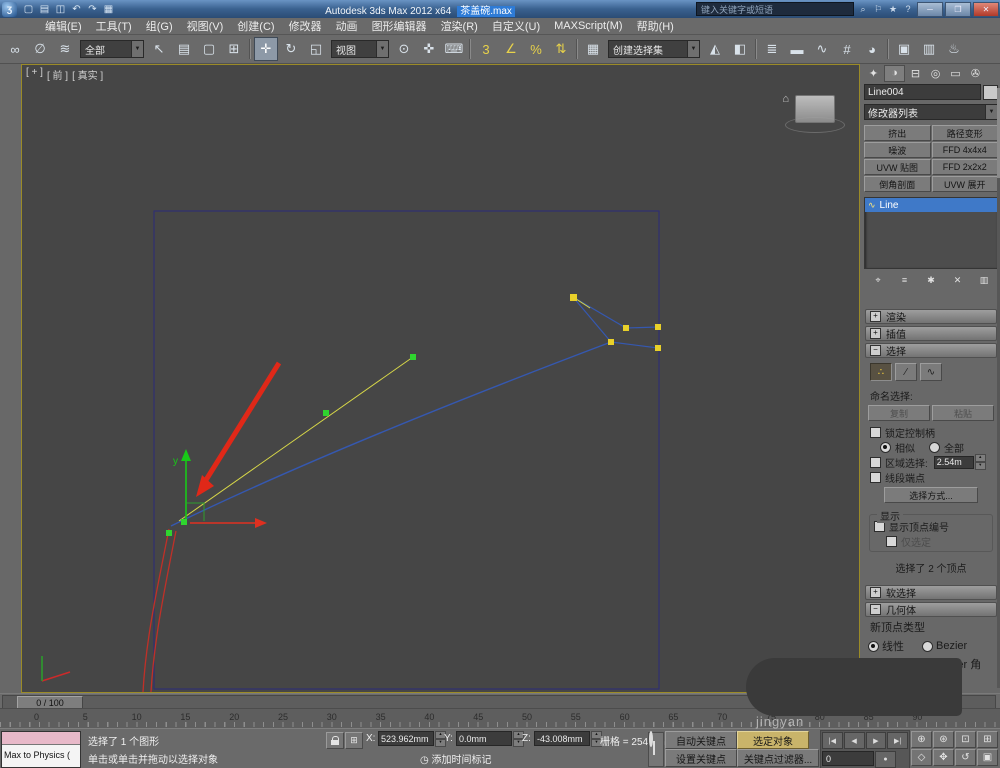  Describe the element at coordinates (872, 49) in the screenshot. I see `material-editor-icon: ◕` at that location.